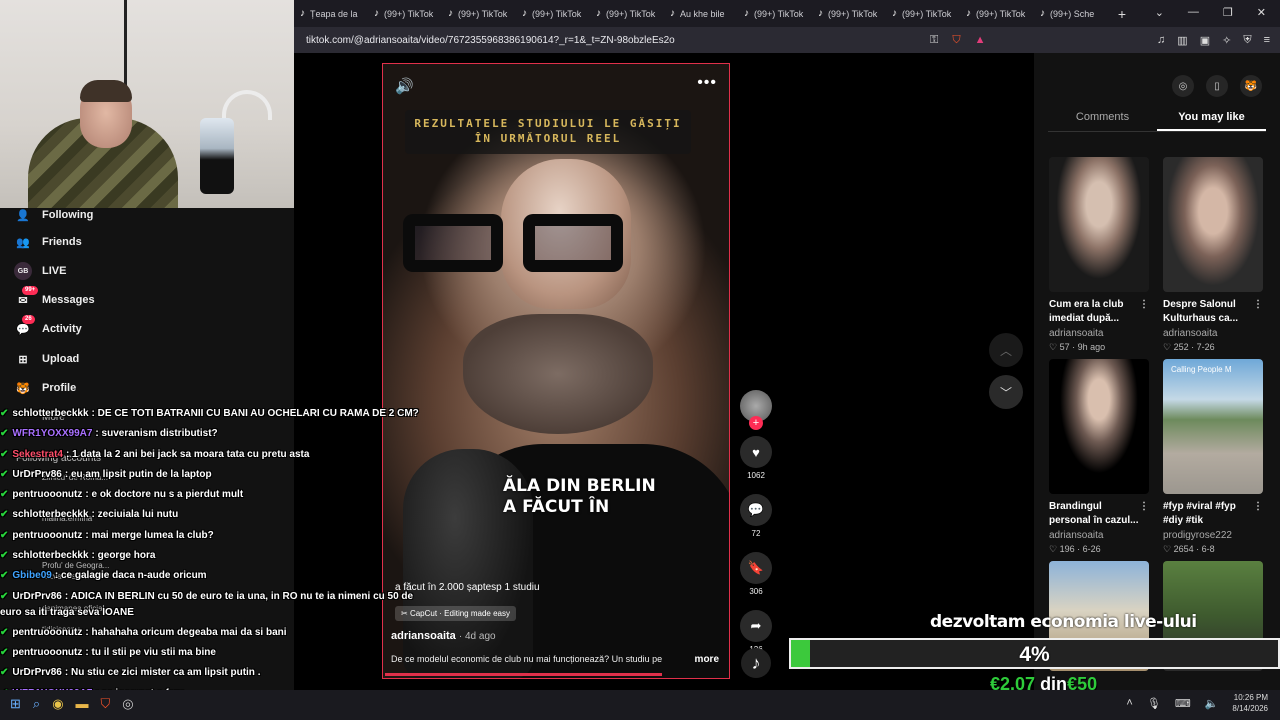  What do you see at coordinates (52, 433) in the screenshot?
I see `chat-username: WFR1YOXX99A7` at bounding box center [52, 433].